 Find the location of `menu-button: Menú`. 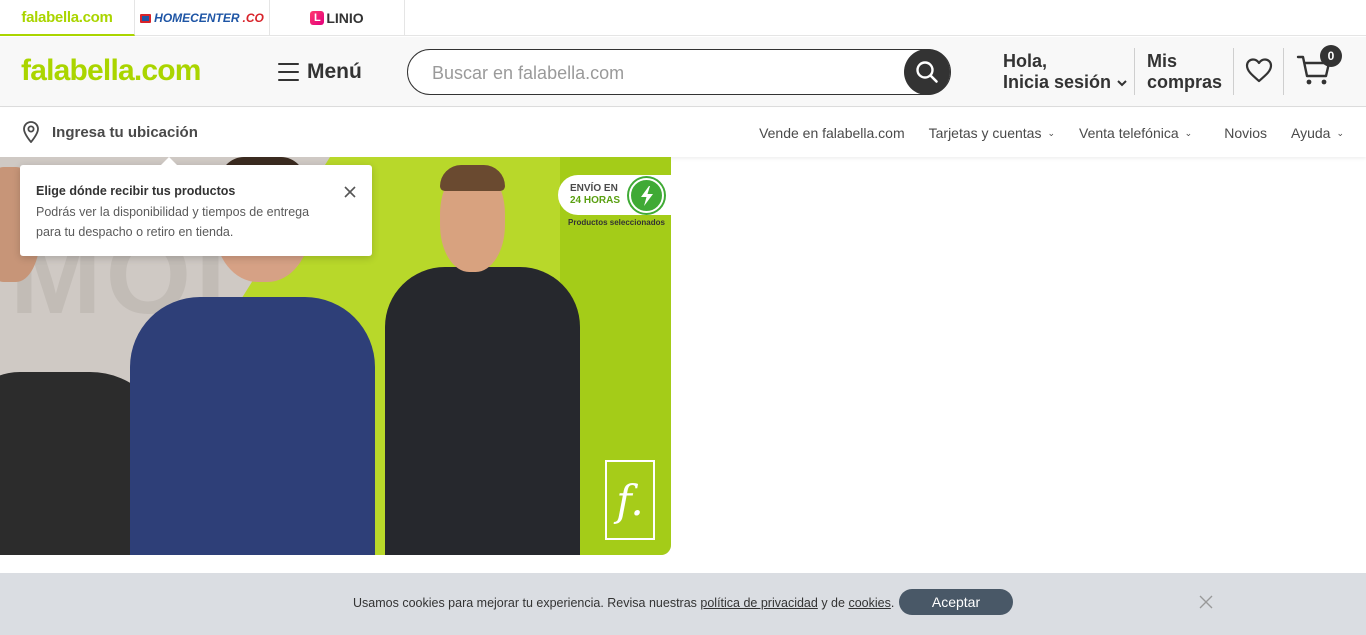

menu-button: Menú is located at coordinates (320, 72).